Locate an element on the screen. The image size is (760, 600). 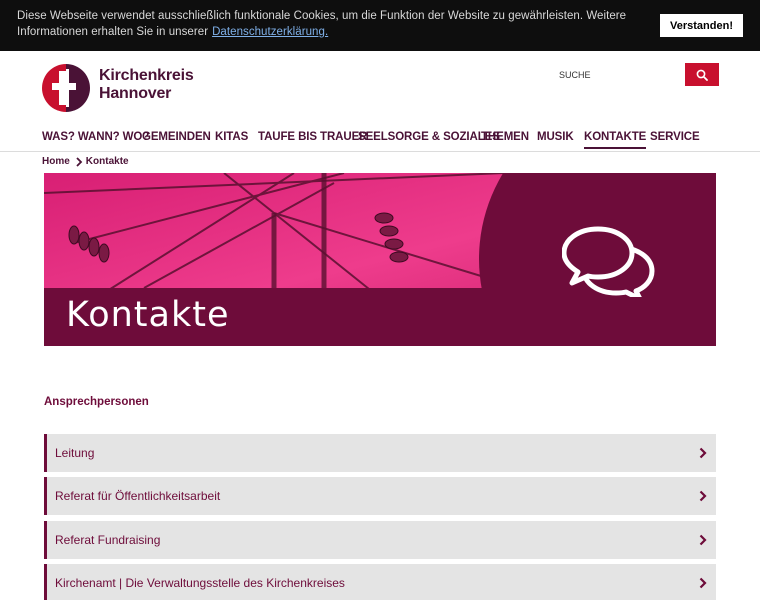
site-logo-text: Kirchenkreis Hannover is located at coordinates (146, 85).